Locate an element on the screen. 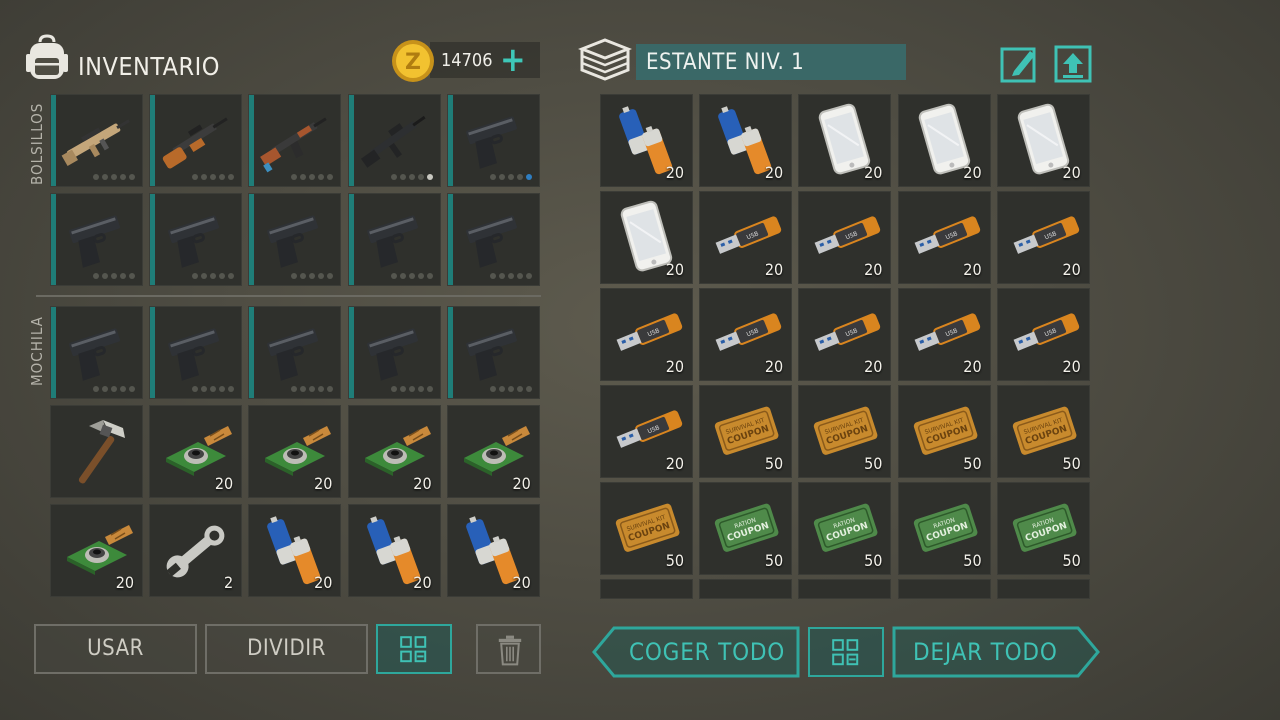 The height and width of the screenshot is (720, 1280). add-coins-button: + is located at coordinates (513, 60).